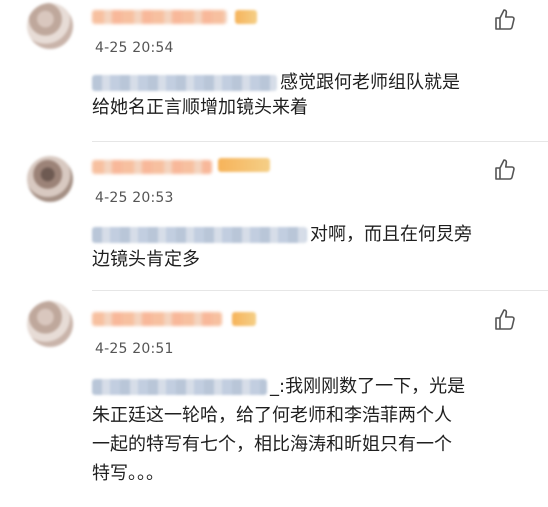 The width and height of the screenshot is (548, 507). What do you see at coordinates (370, 82) in the screenshot?
I see `comment-text-line: 感觉跟何老师组队就是` at bounding box center [370, 82].